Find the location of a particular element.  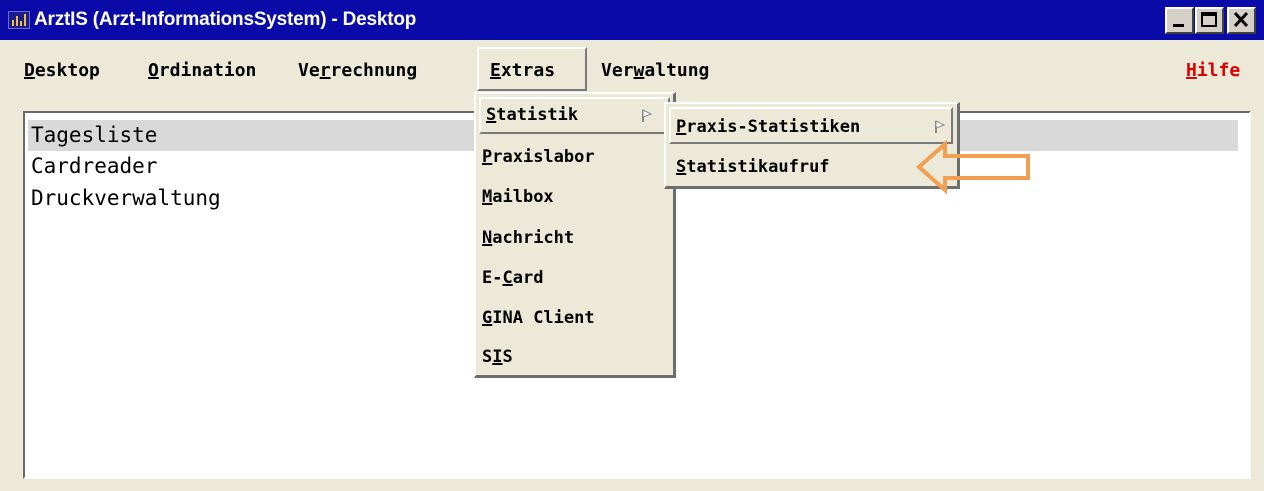

menu-item-gina-client: GINA Client is located at coordinates (538, 318).